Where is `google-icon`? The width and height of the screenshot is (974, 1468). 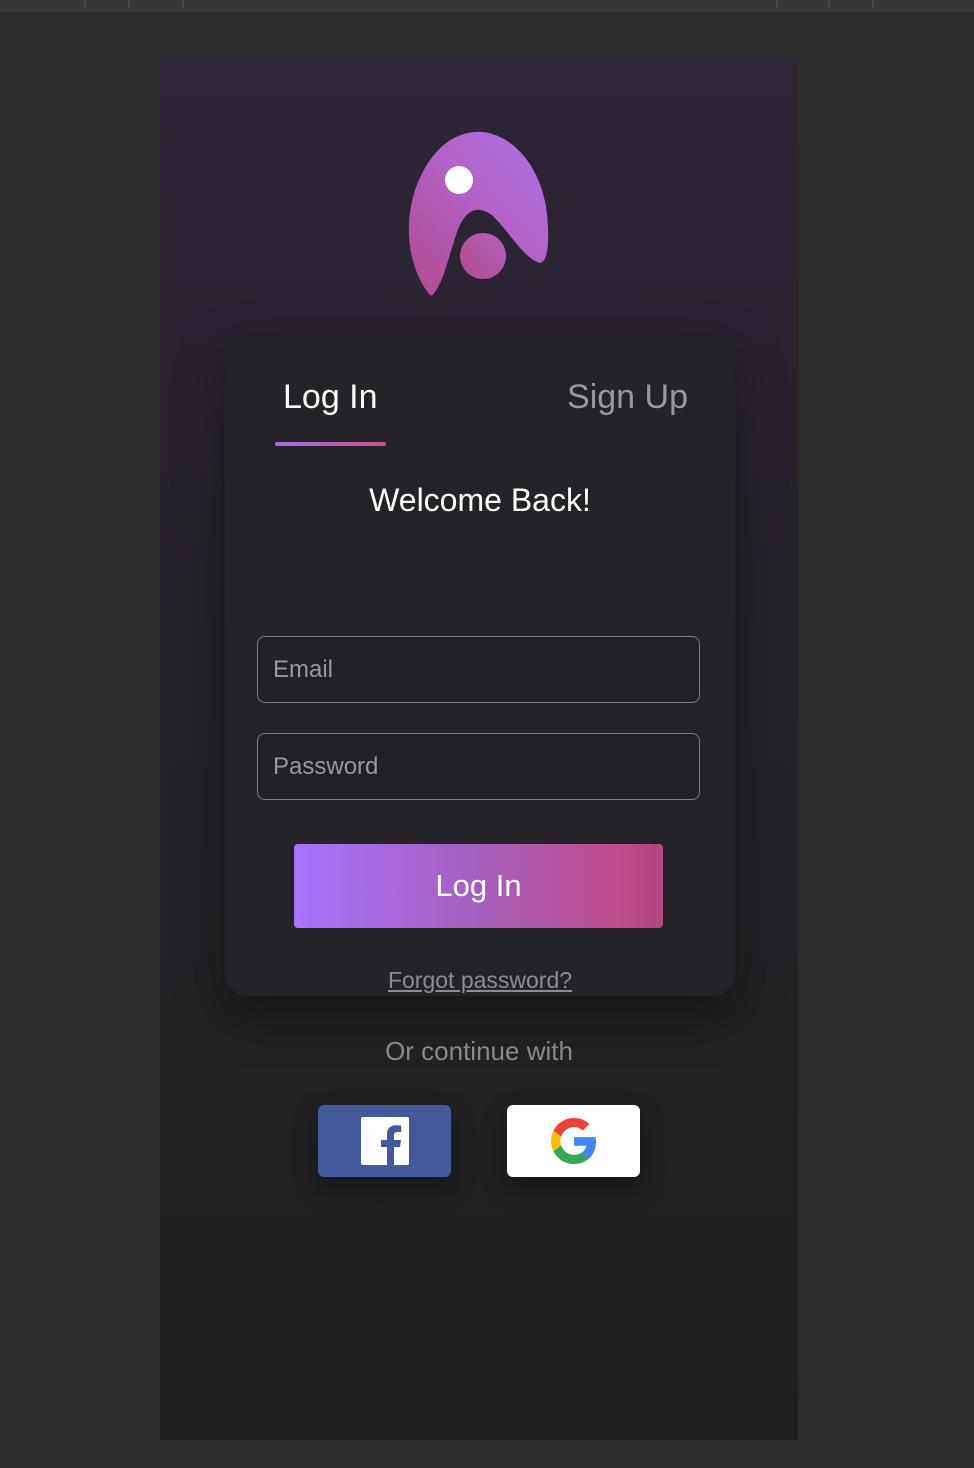 google-icon is located at coordinates (573, 1141).